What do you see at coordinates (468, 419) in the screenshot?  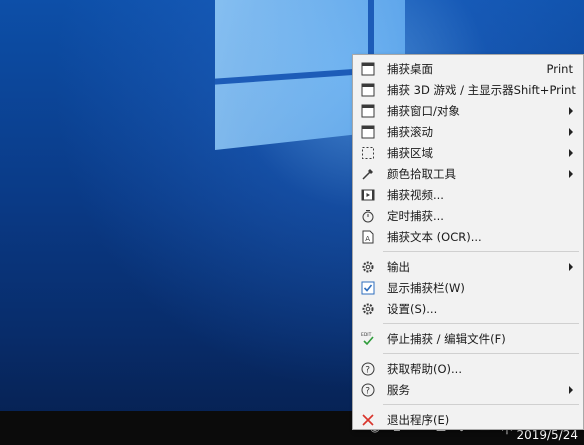 I see `menu-item: 退出程序(E)` at bounding box center [468, 419].